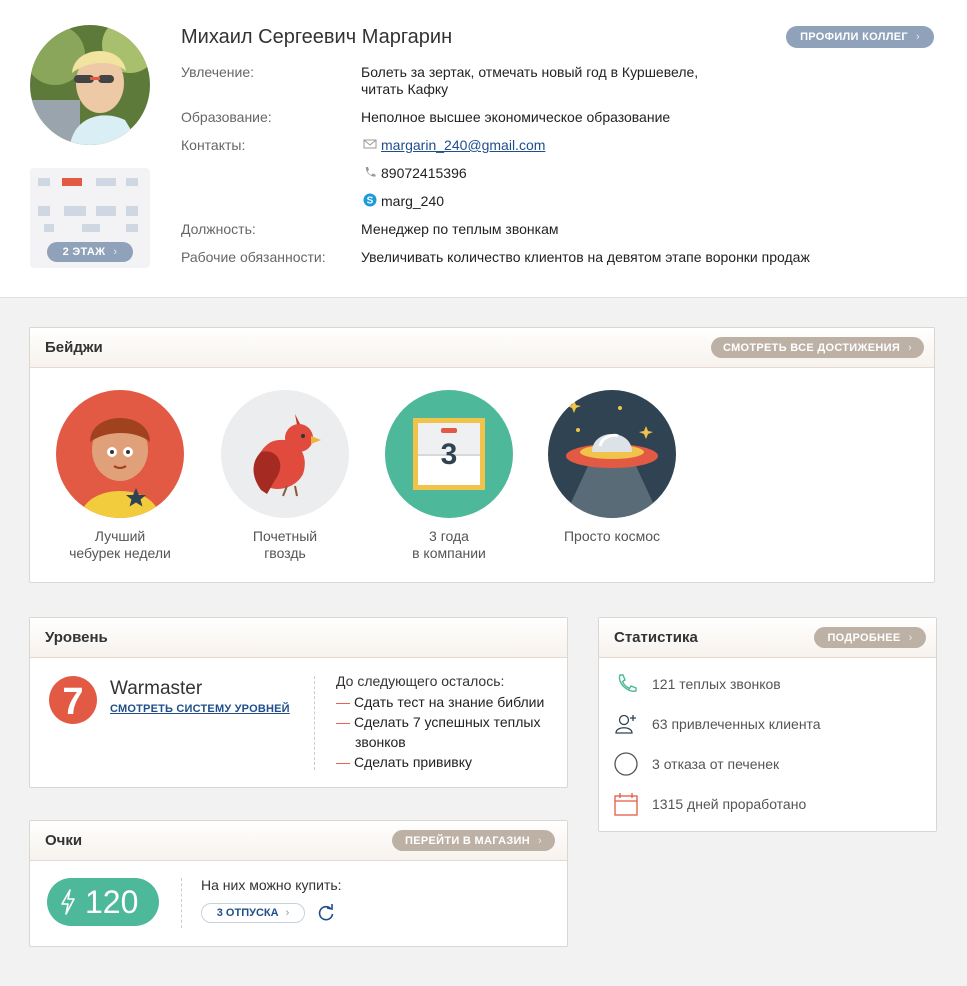 This screenshot has width=967, height=986. I want to click on level-system-link: СМОТРЕТЬ СИСТЕМУ УРОВНЕЙ, so click(200, 709).